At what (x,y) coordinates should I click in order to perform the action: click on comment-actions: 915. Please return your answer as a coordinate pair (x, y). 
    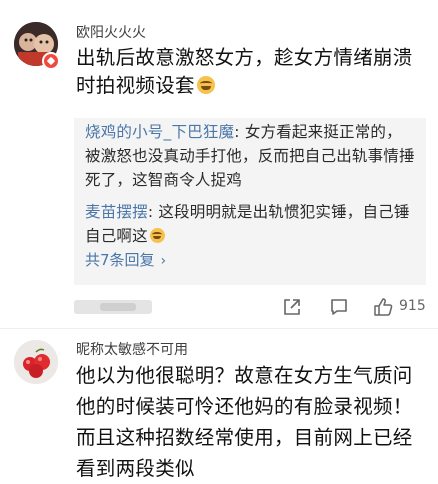
    Looking at the image, I should click on (252, 307).